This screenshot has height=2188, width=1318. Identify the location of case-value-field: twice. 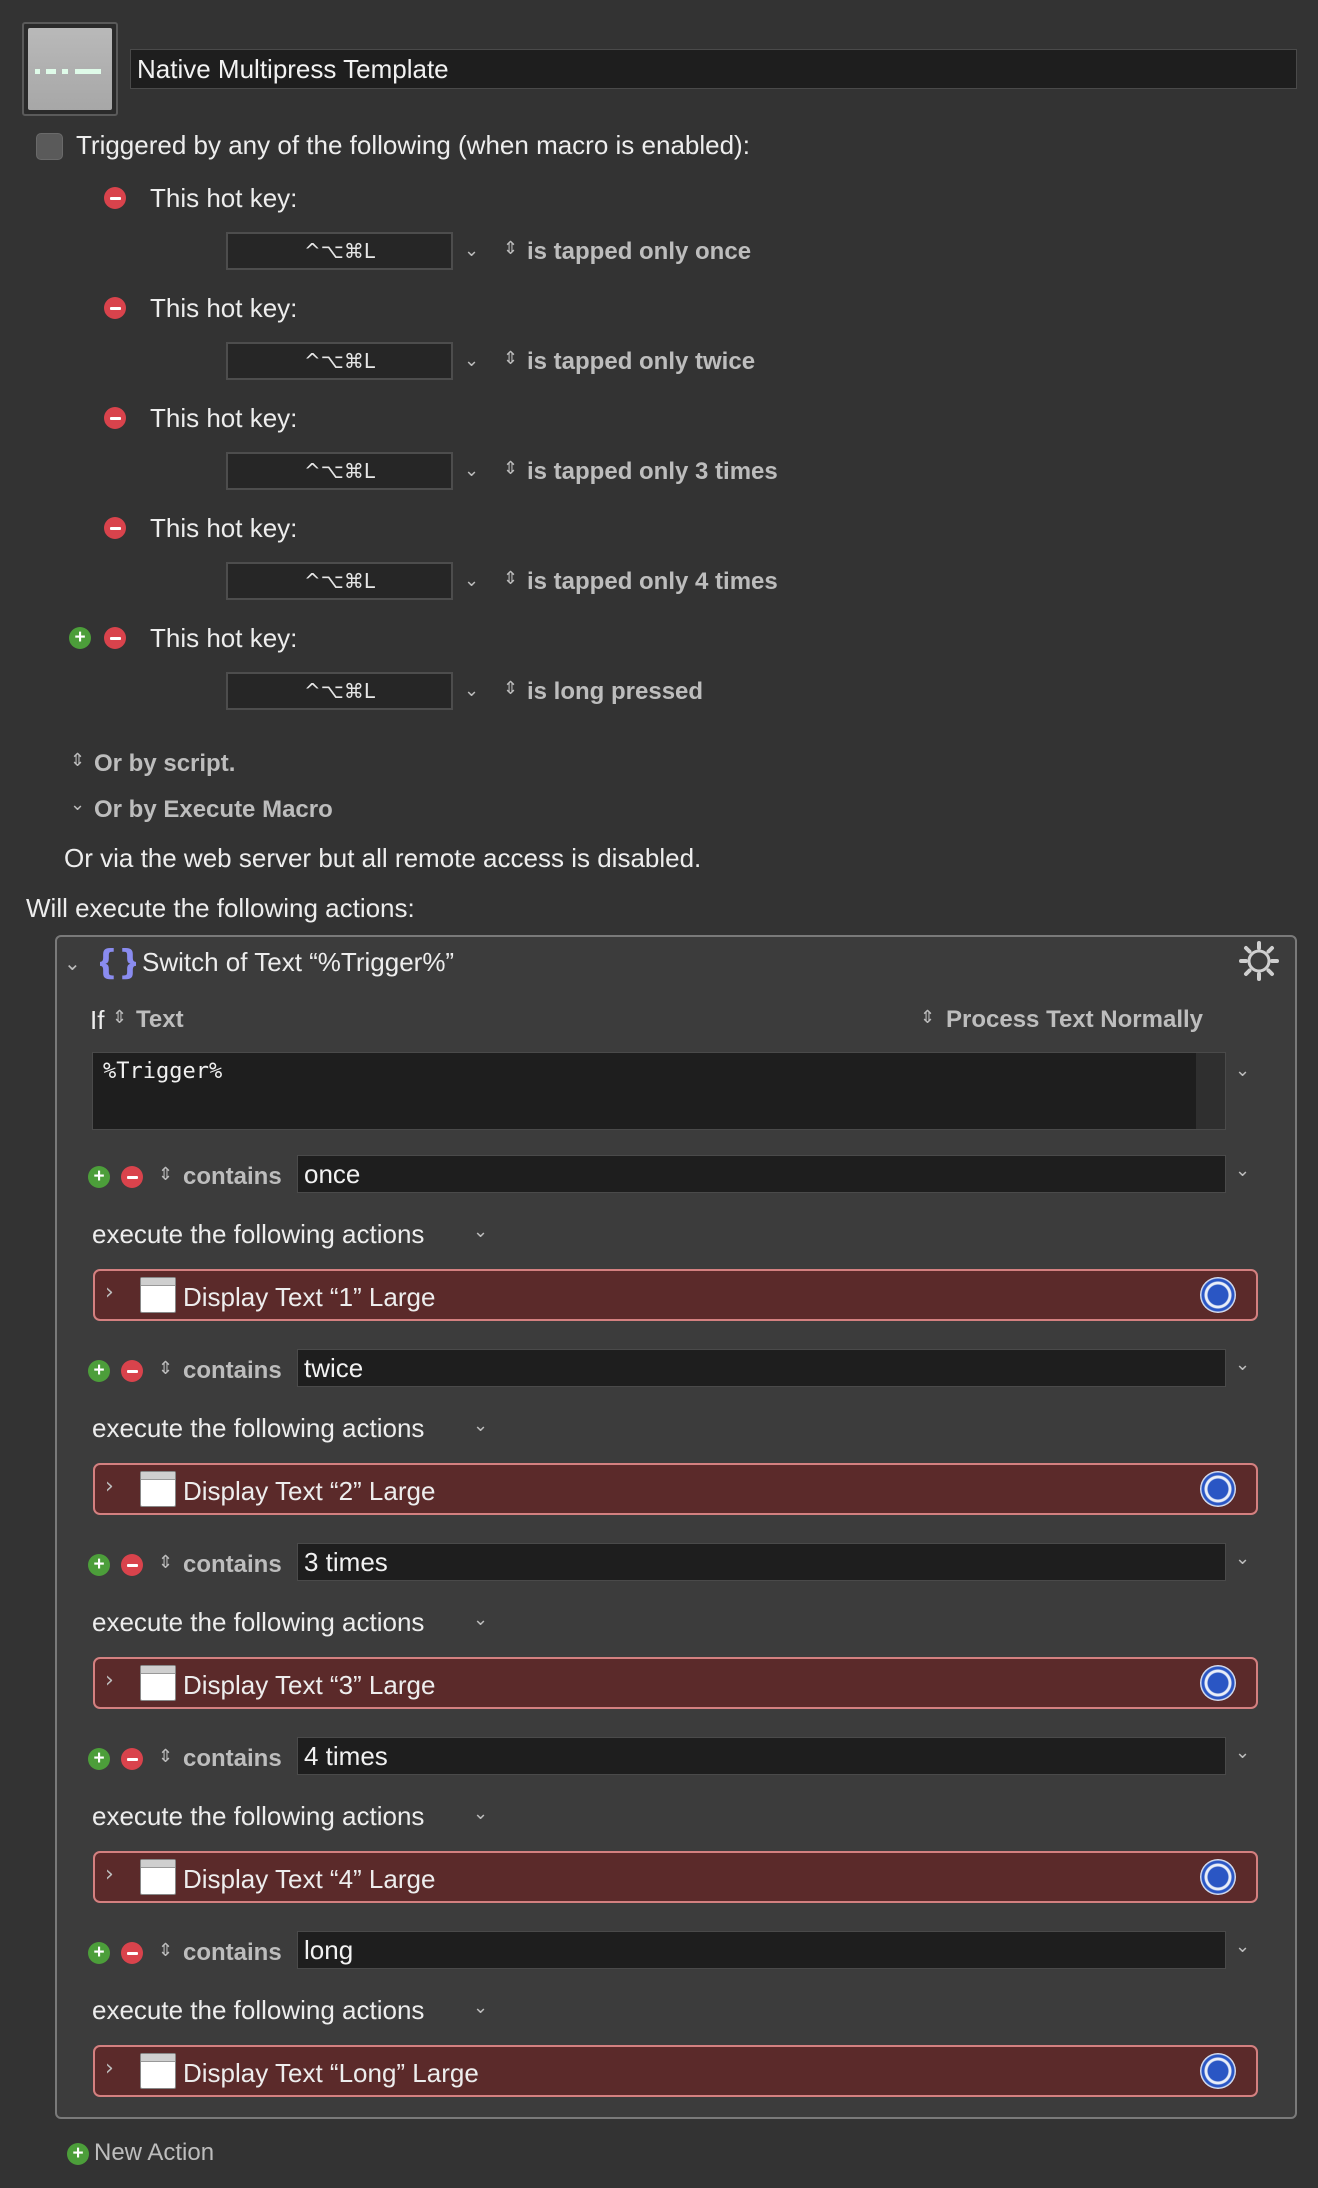
(761, 1368).